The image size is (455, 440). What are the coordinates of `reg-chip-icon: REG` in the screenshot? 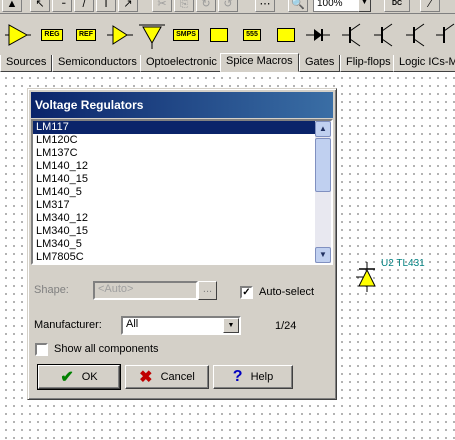 It's located at (52, 35).